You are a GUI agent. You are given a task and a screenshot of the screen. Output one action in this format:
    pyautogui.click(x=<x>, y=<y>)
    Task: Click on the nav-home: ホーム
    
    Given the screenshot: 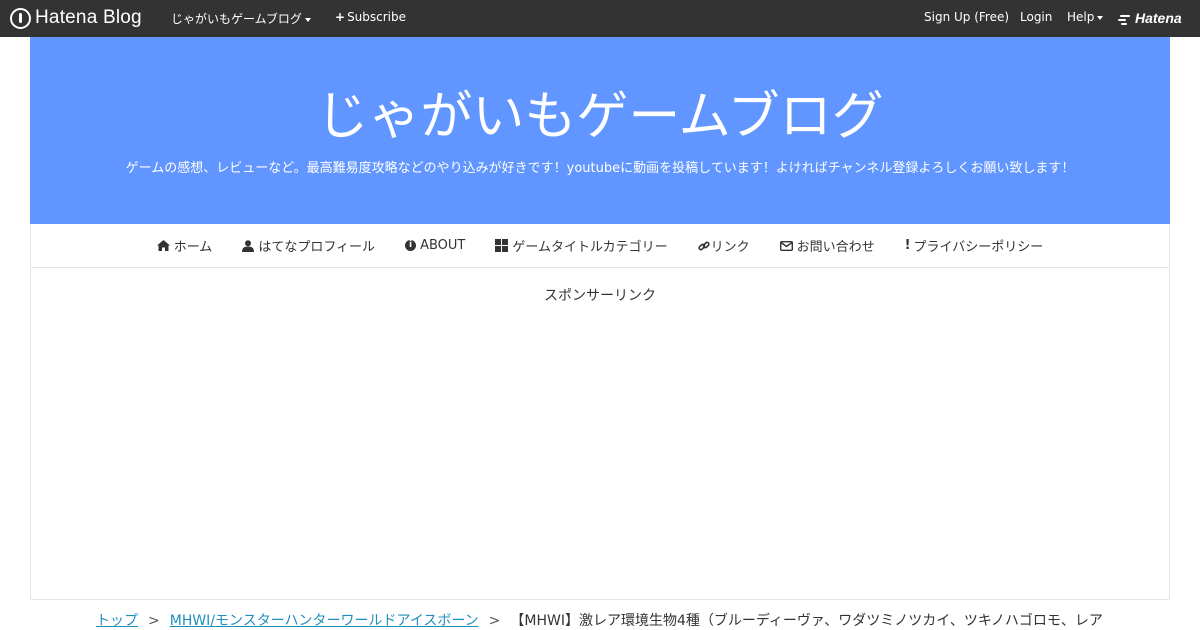 What is the action you would take?
    pyautogui.click(x=184, y=245)
    